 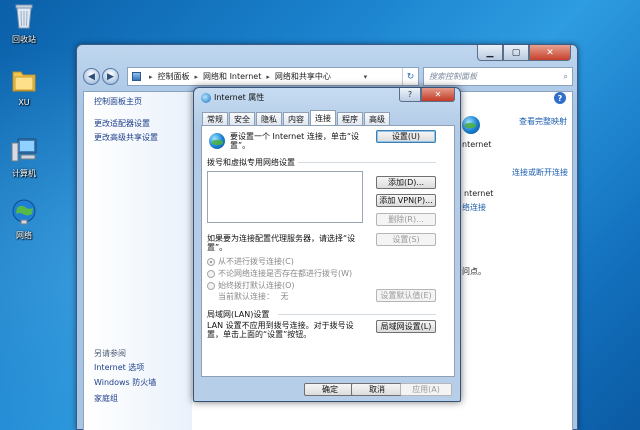 What do you see at coordinates (426, 389) in the screenshot?
I see `apply-button: 应用(A)` at bounding box center [426, 389].